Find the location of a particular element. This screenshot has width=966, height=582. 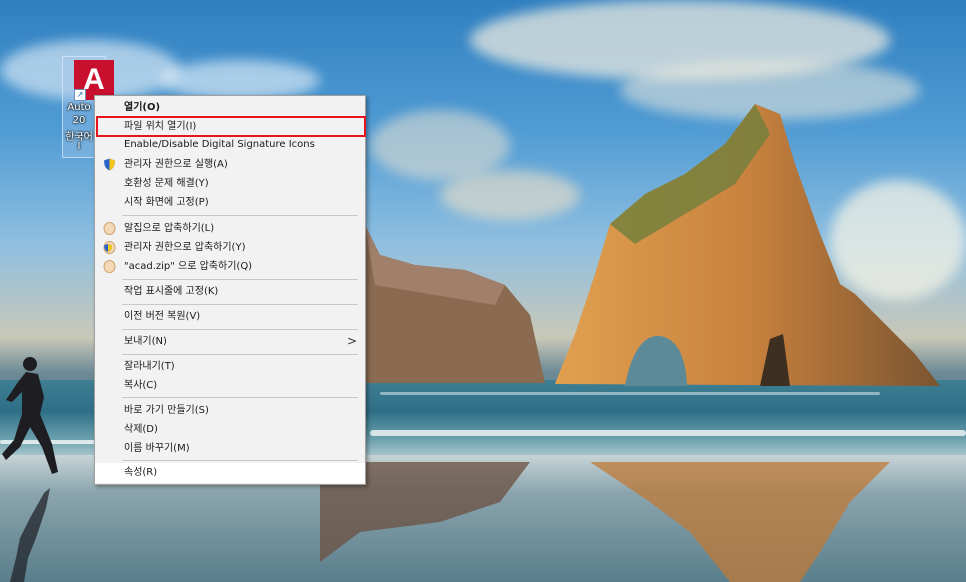

uac-shield-alzip-icon is located at coordinates (109, 247).